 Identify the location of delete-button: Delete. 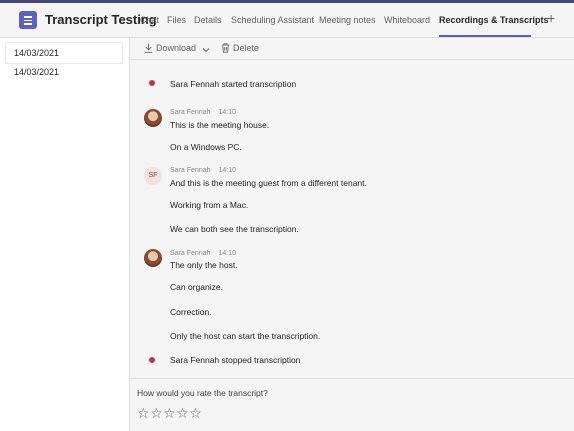
(240, 48).